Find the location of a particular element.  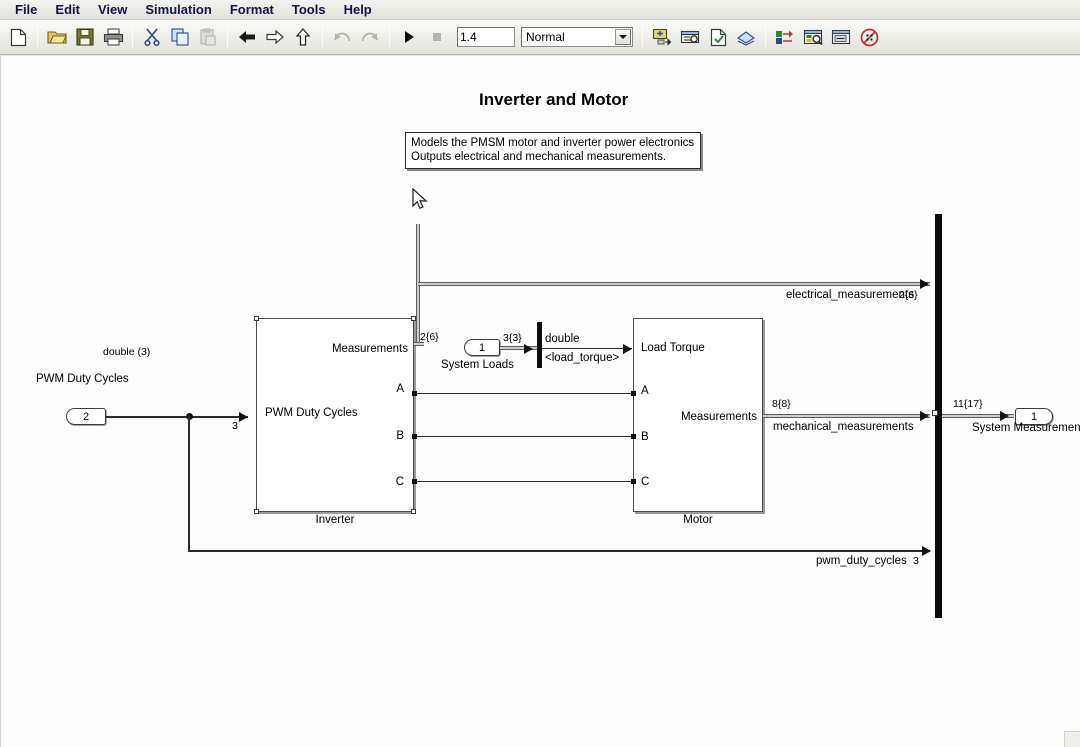

port-motor-b is located at coordinates (633, 436).